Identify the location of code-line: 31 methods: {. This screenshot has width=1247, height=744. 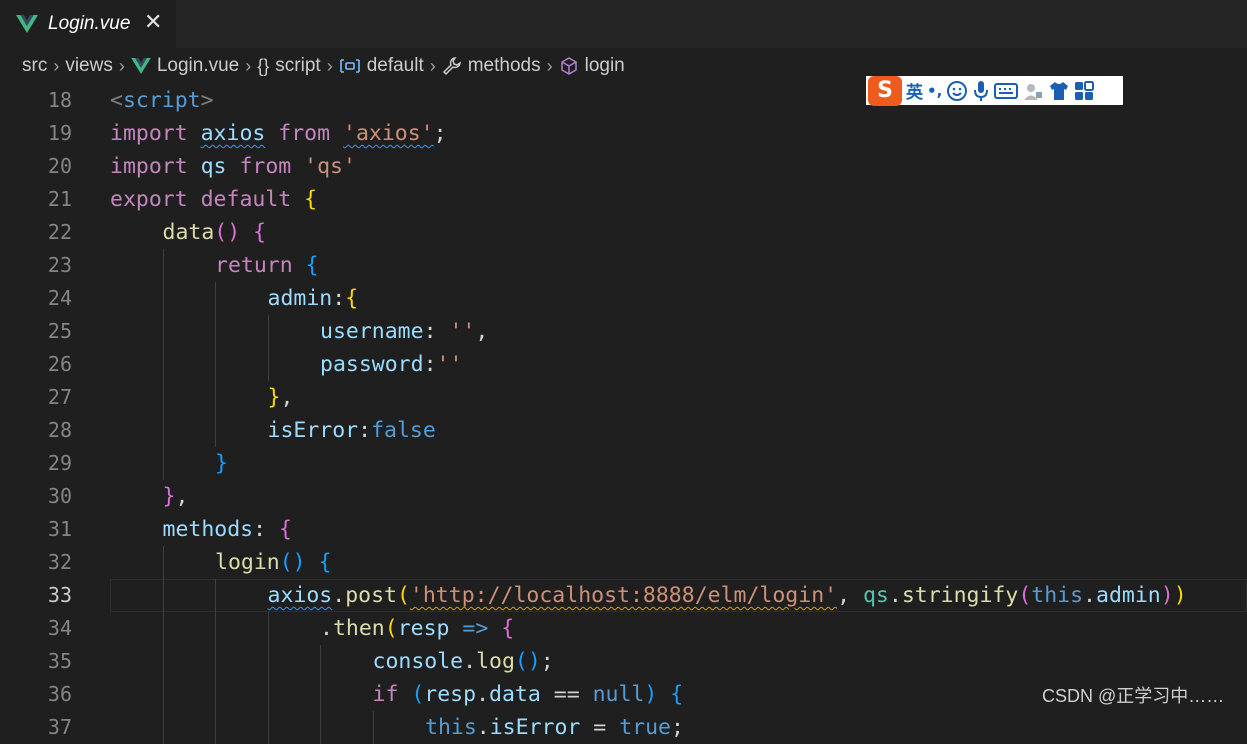
(623, 529).